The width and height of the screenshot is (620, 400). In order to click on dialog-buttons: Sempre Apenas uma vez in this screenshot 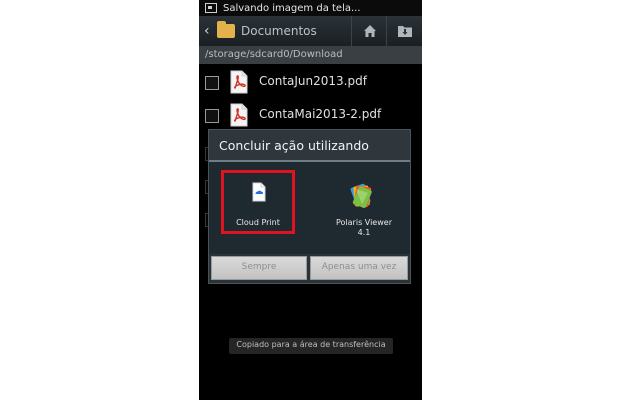, I will do `click(309, 268)`.